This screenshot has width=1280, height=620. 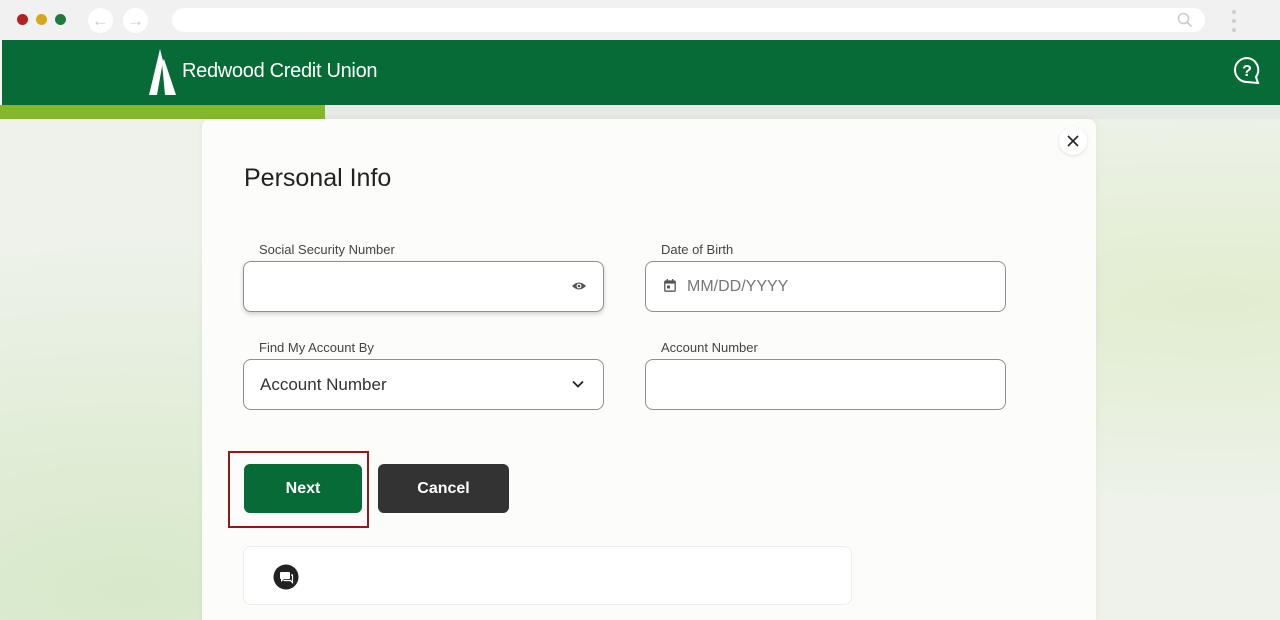 What do you see at coordinates (825, 384) in the screenshot?
I see `account-number-input` at bounding box center [825, 384].